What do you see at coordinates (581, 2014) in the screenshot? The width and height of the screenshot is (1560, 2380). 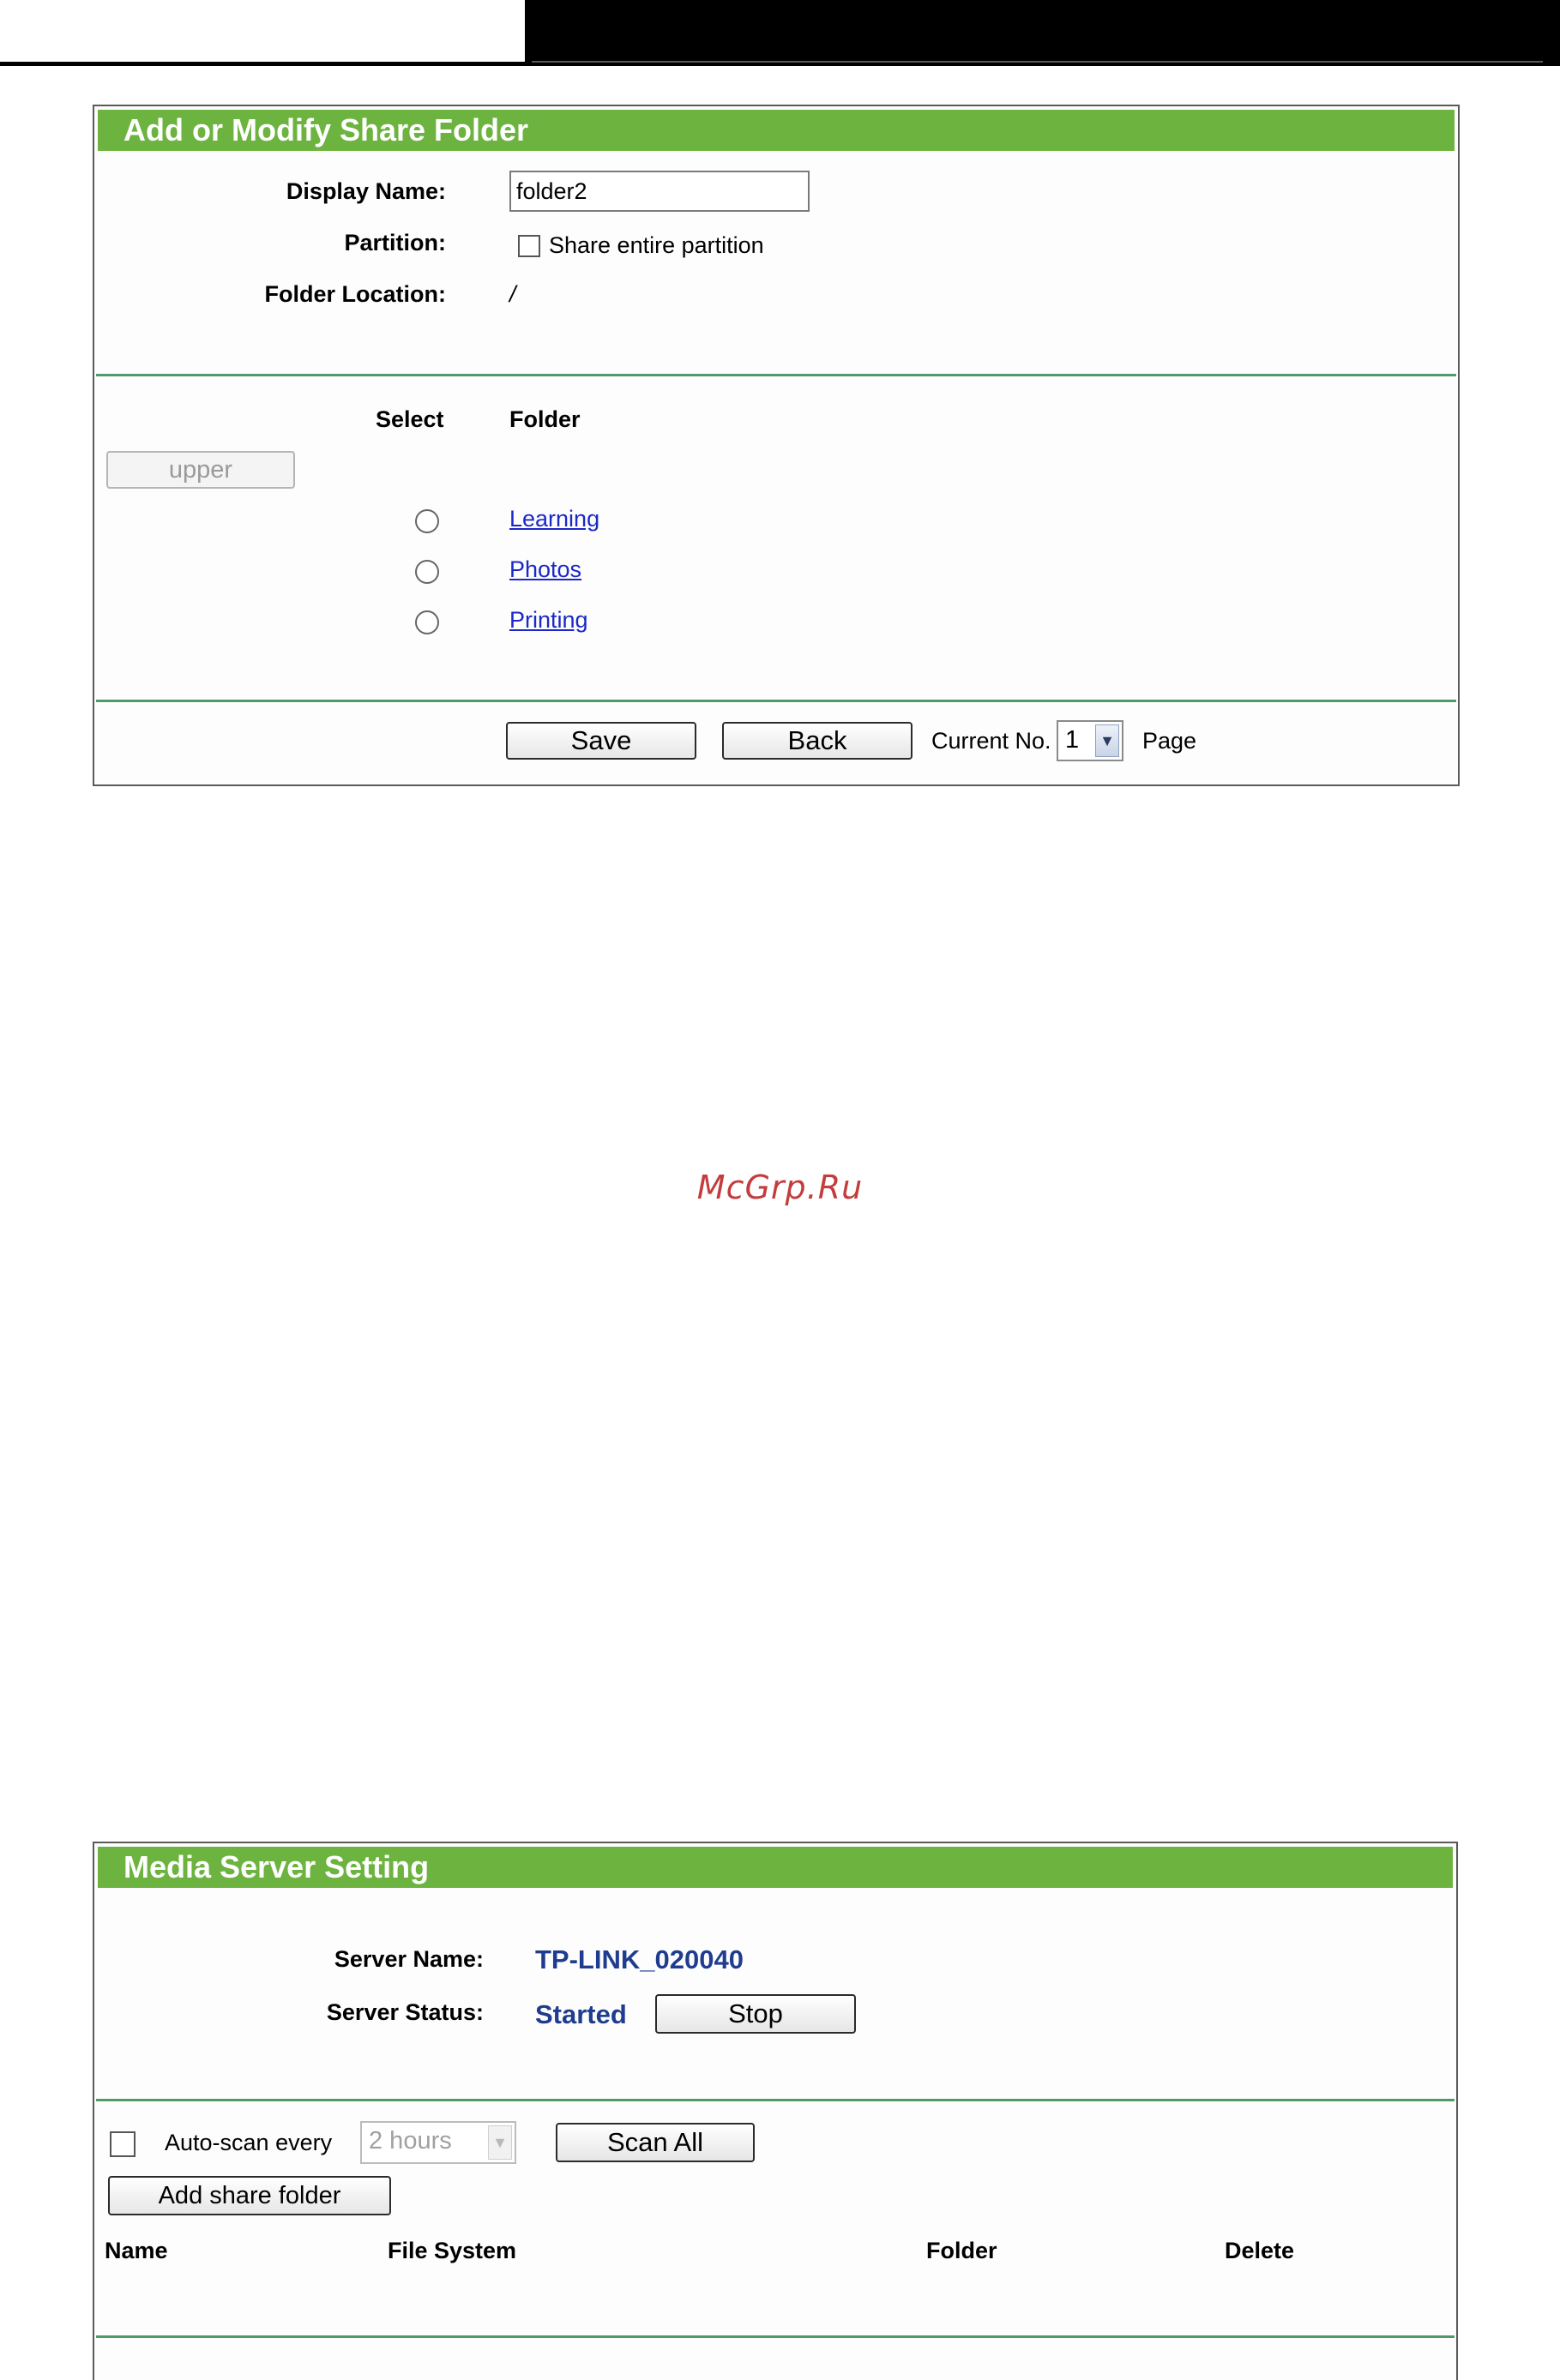 I see `server-status-value: Started` at bounding box center [581, 2014].